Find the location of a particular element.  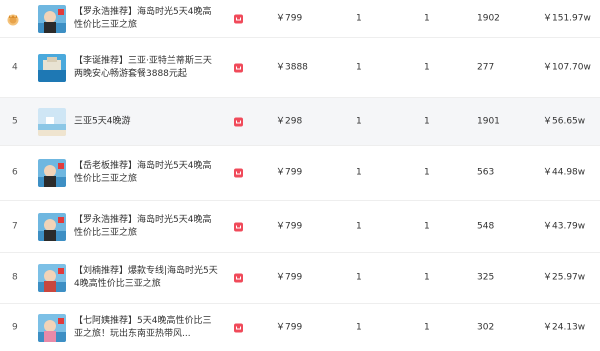

sales-volume: 1901 is located at coordinates (488, 121).